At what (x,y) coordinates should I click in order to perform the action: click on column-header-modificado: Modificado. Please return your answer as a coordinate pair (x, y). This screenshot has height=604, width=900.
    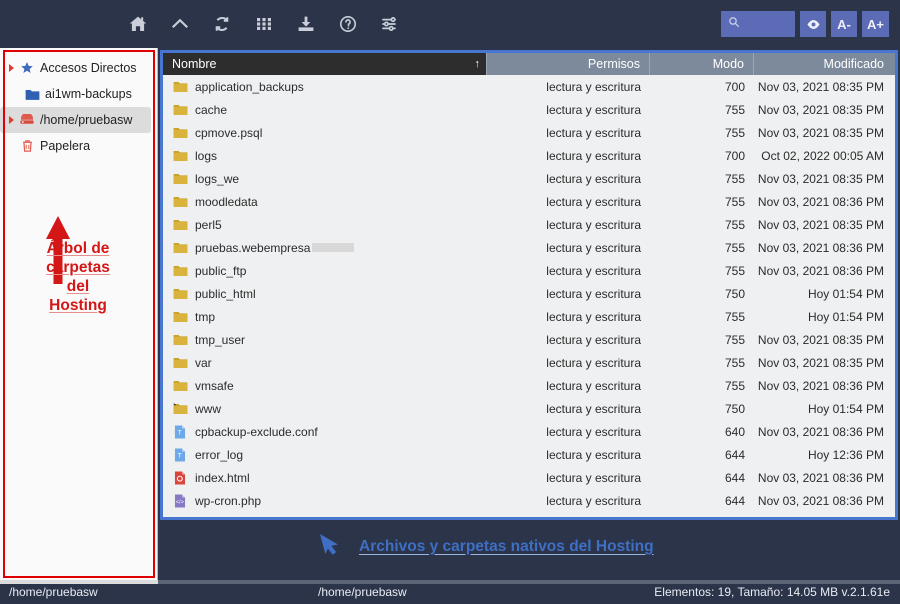
    Looking at the image, I should click on (824, 64).